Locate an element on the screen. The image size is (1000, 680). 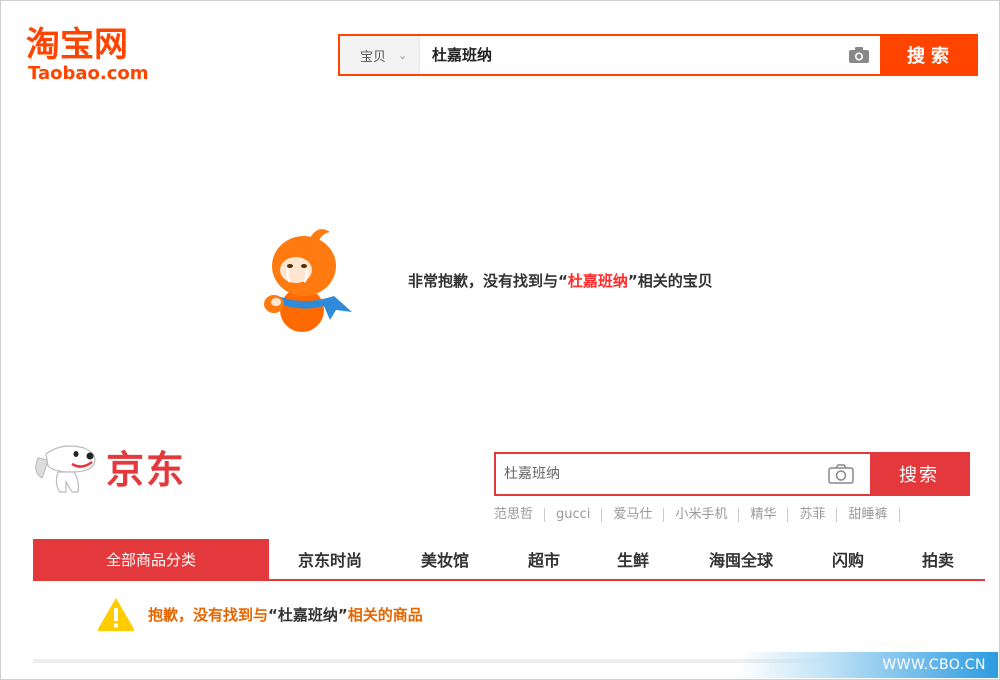
jd-nav-item: 美妆馆 is located at coordinates (445, 559).